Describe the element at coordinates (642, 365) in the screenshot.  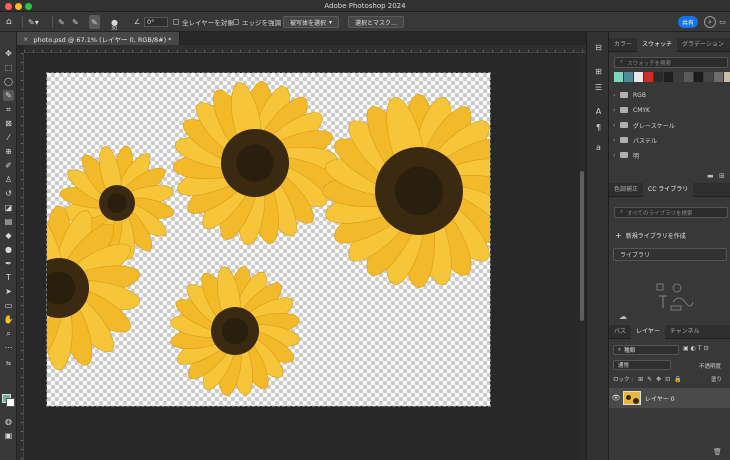
I see `blend-mode-select: 通常` at that location.